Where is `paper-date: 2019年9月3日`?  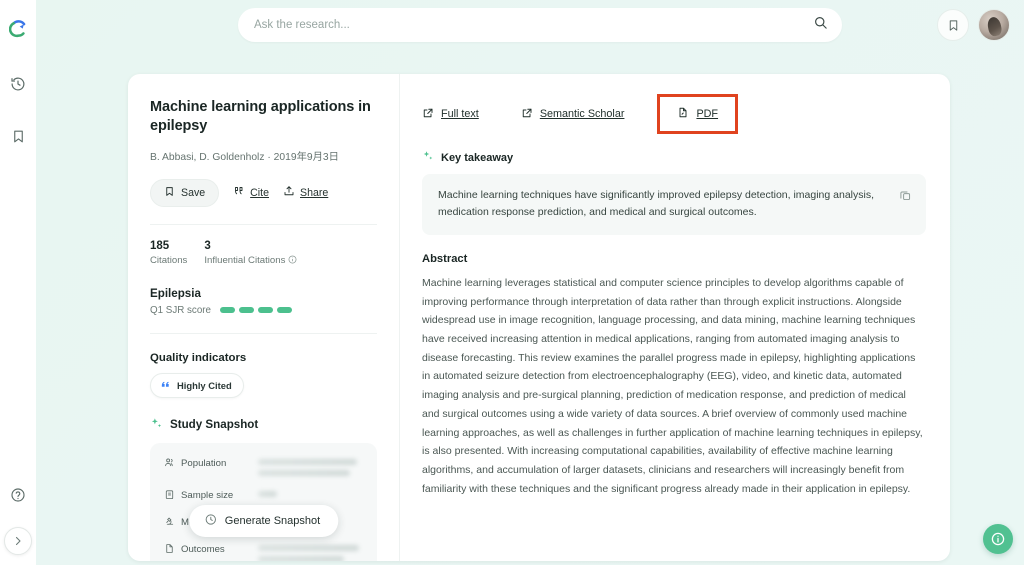
paper-date: 2019年9月3日 is located at coordinates (306, 157).